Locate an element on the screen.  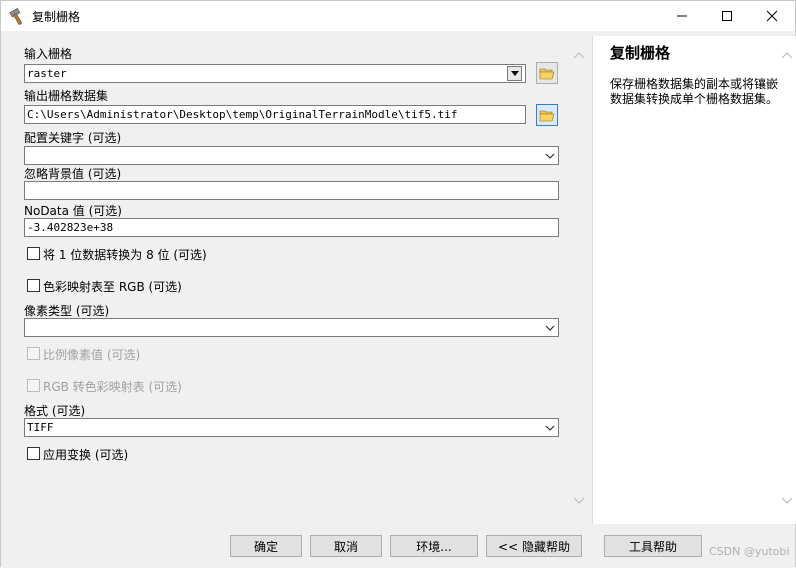
ignore-background-input is located at coordinates (291, 190).